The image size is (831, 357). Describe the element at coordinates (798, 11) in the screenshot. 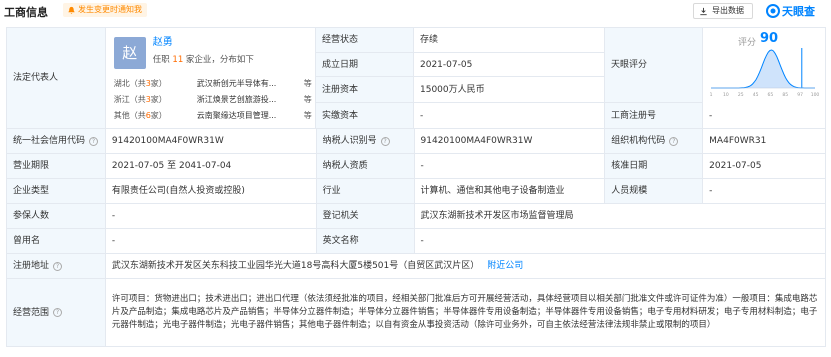

I see `brand-name: 天眼查` at that location.